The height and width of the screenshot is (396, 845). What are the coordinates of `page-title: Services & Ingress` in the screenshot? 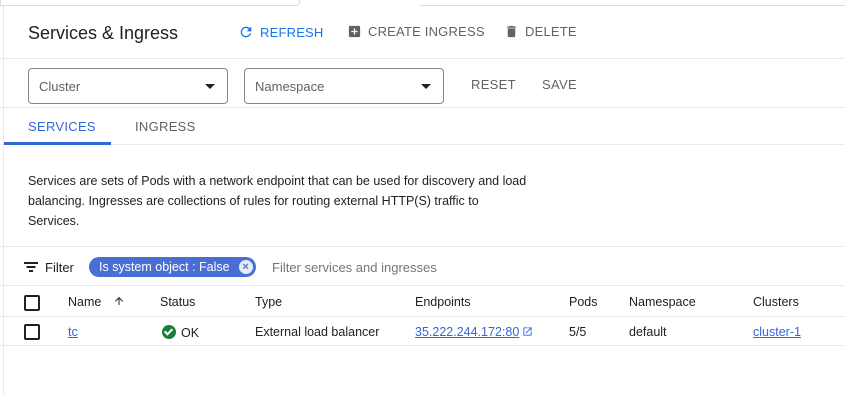 It's located at (103, 33).